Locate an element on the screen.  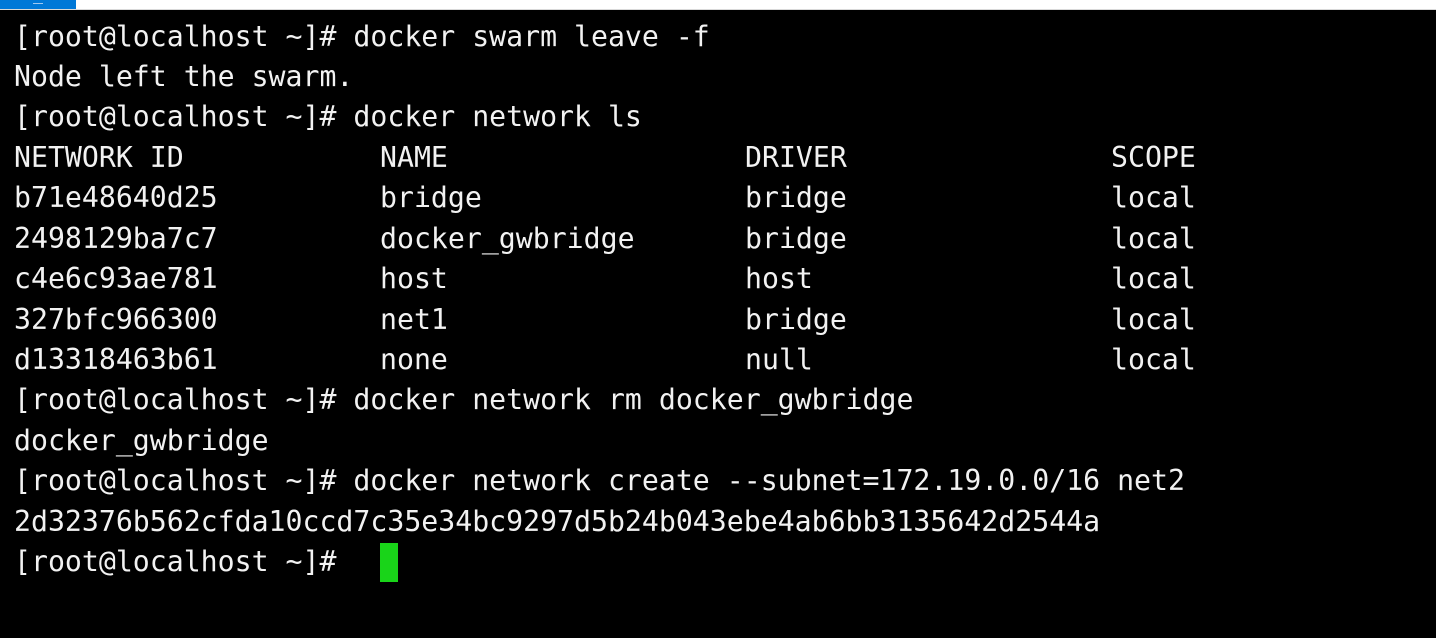
cell-name: net1 is located at coordinates (414, 319).